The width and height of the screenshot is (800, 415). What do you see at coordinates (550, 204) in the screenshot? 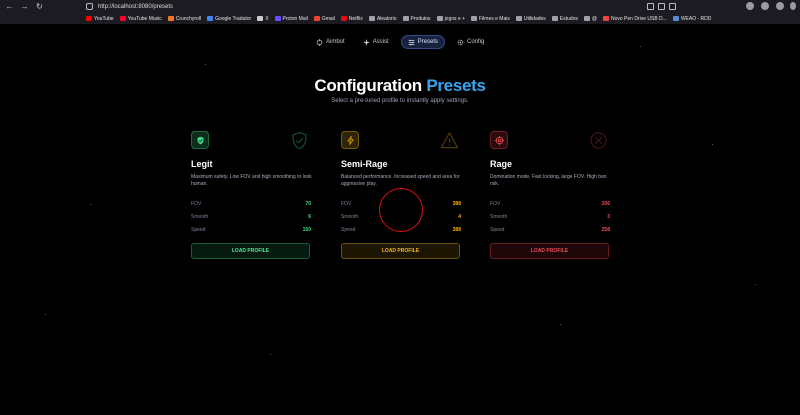
I see `stat-row-fov: FOV 206` at bounding box center [550, 204].